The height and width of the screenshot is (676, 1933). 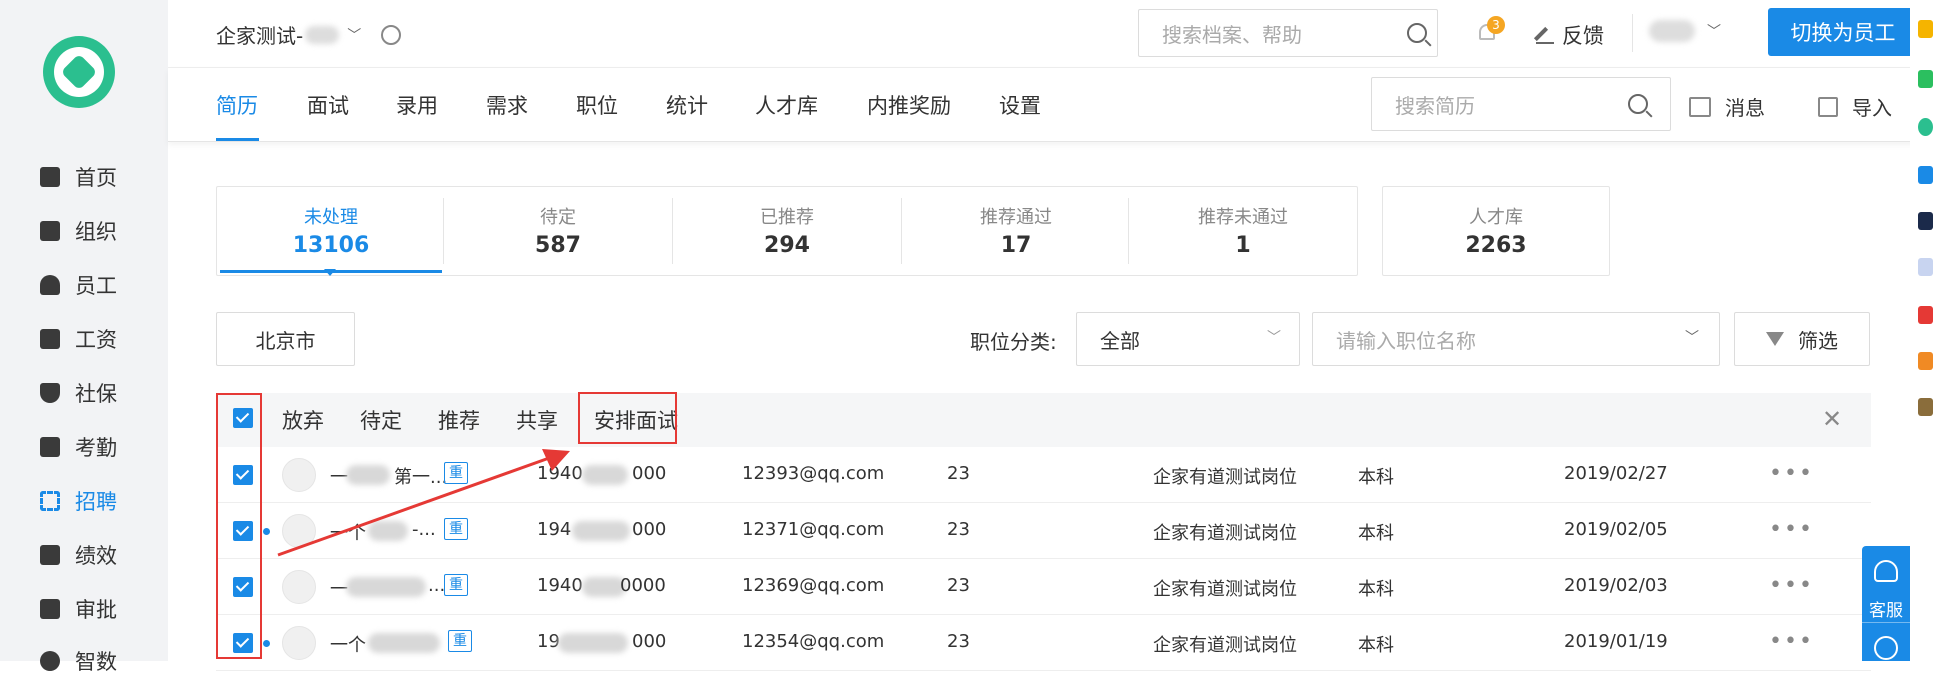 I want to click on age: 23, so click(x=958, y=641).